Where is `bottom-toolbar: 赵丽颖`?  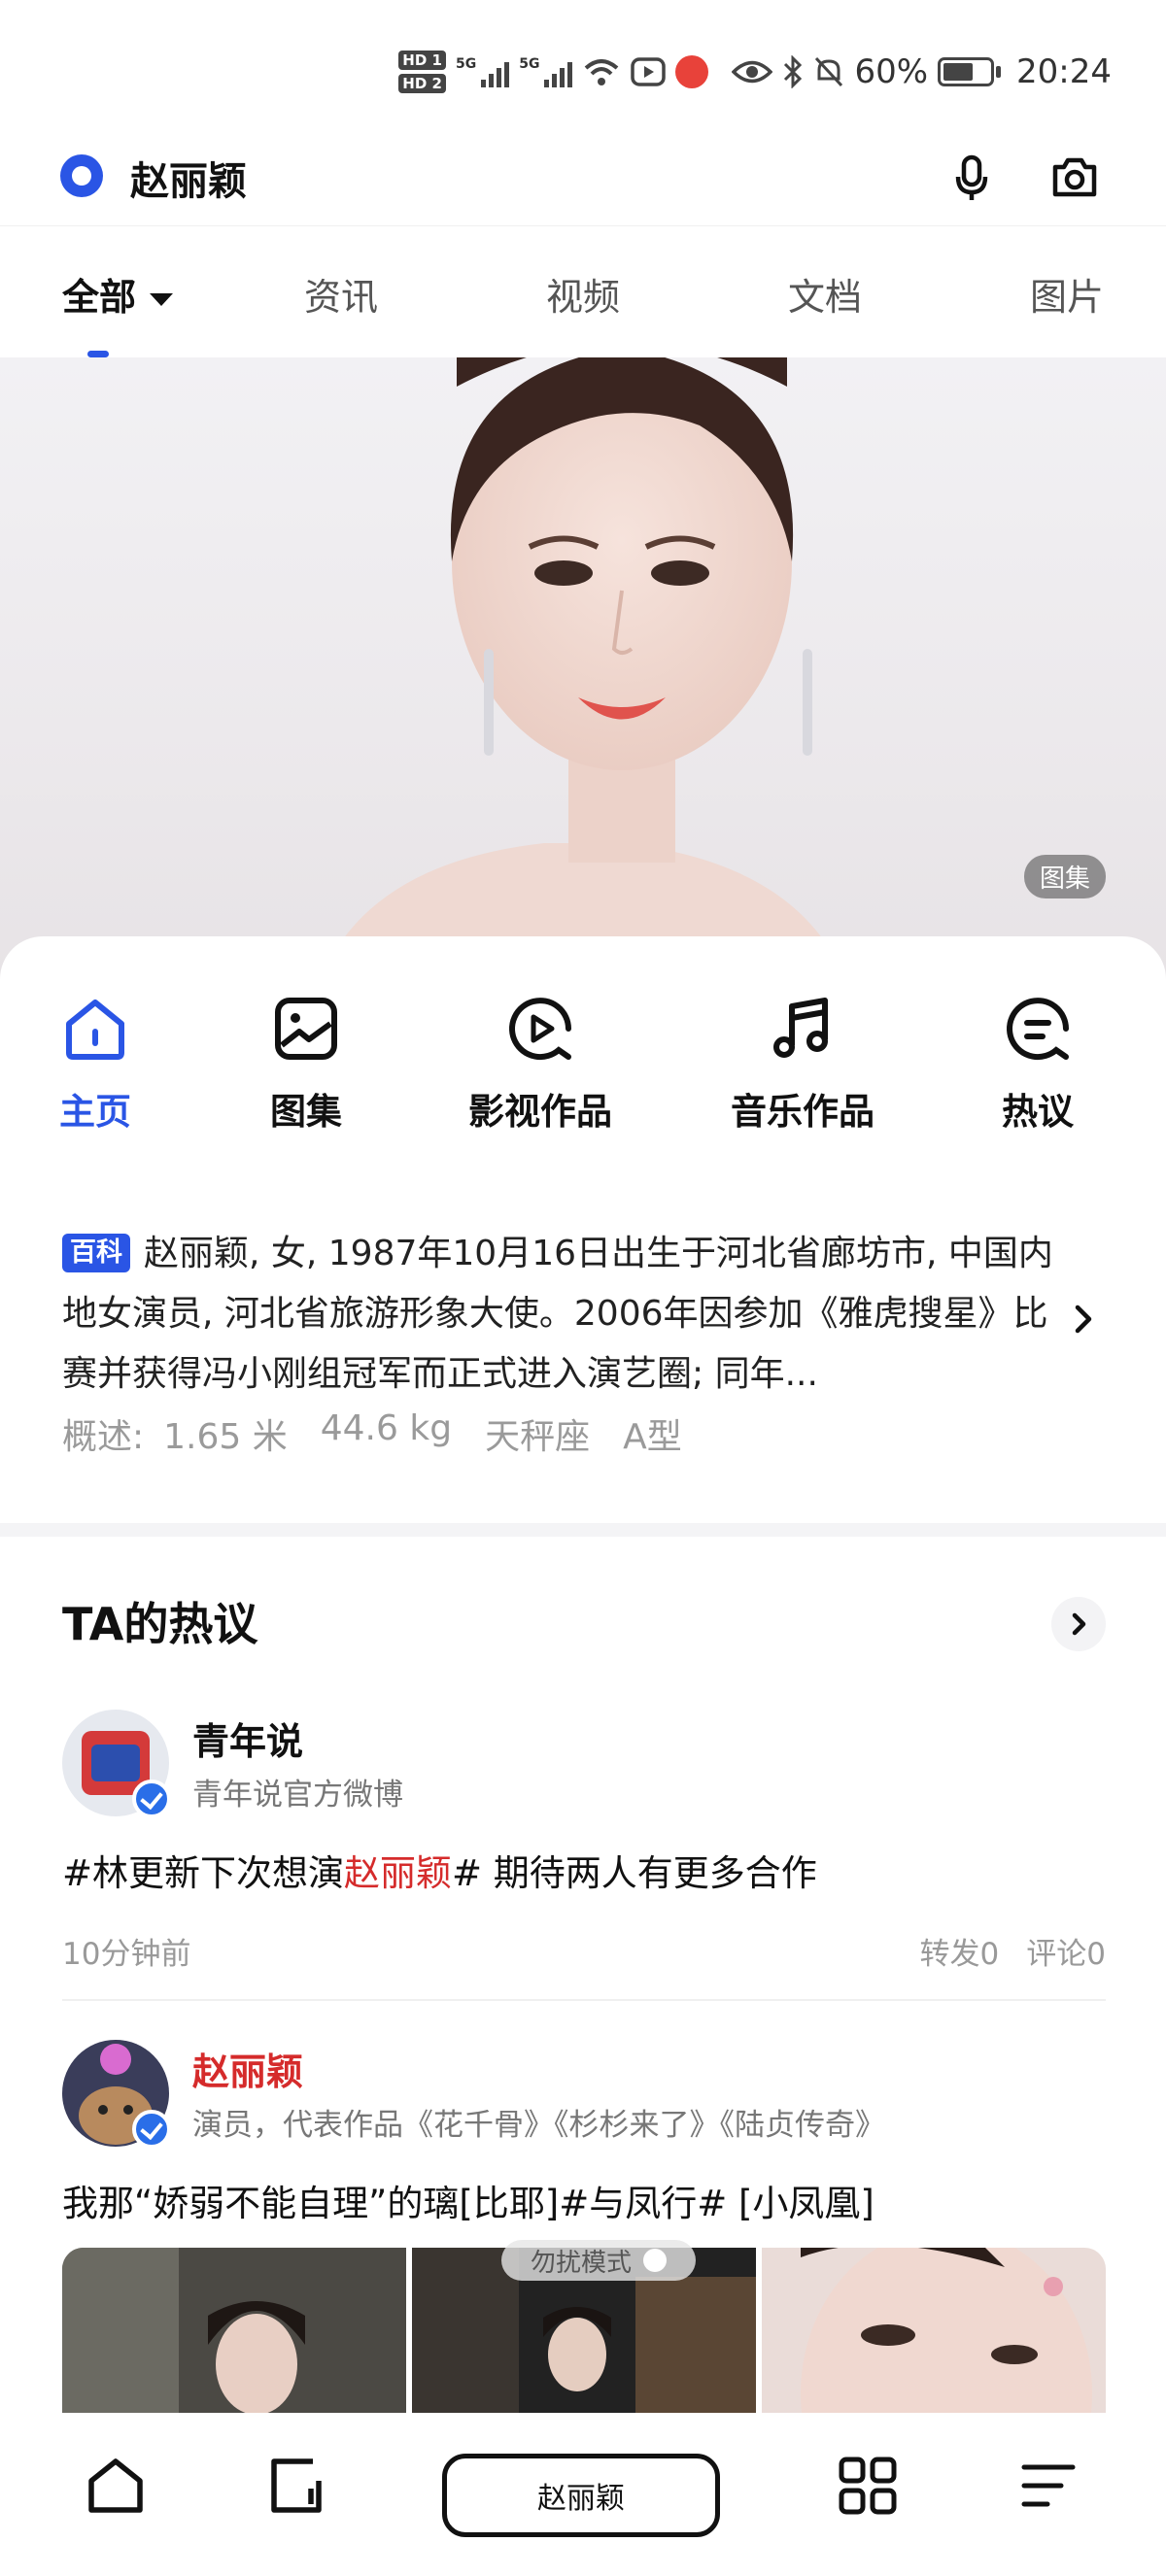
bottom-toolbar: 赵丽颖 is located at coordinates (583, 2494).